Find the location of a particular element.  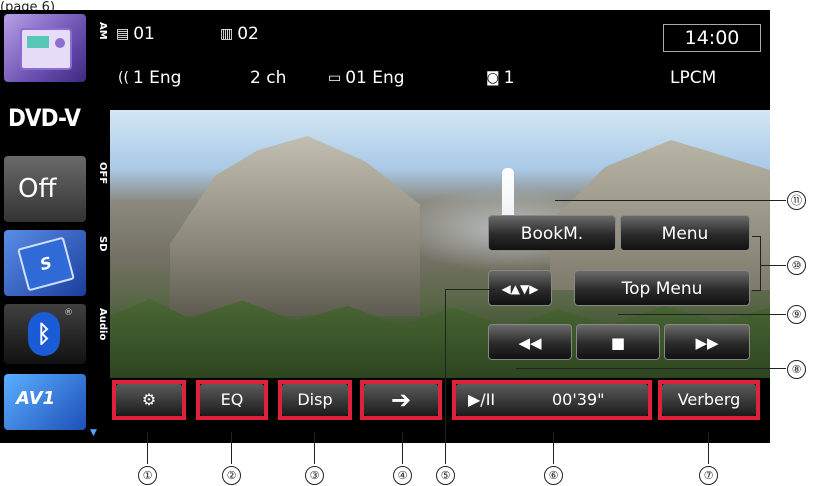

angle-indicator: ◙ 1 is located at coordinates (500, 78).